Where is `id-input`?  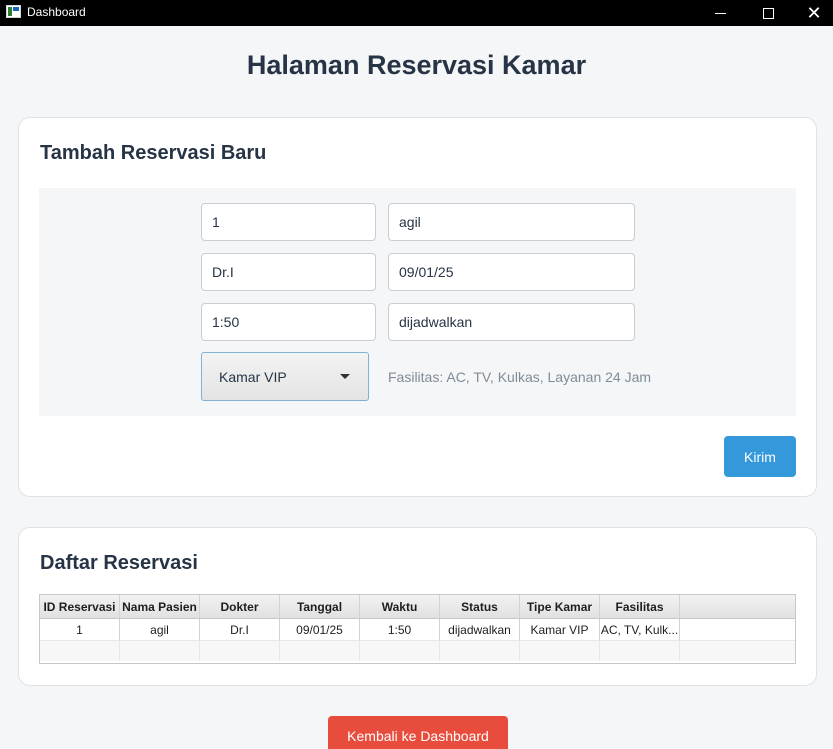
id-input is located at coordinates (288, 222).